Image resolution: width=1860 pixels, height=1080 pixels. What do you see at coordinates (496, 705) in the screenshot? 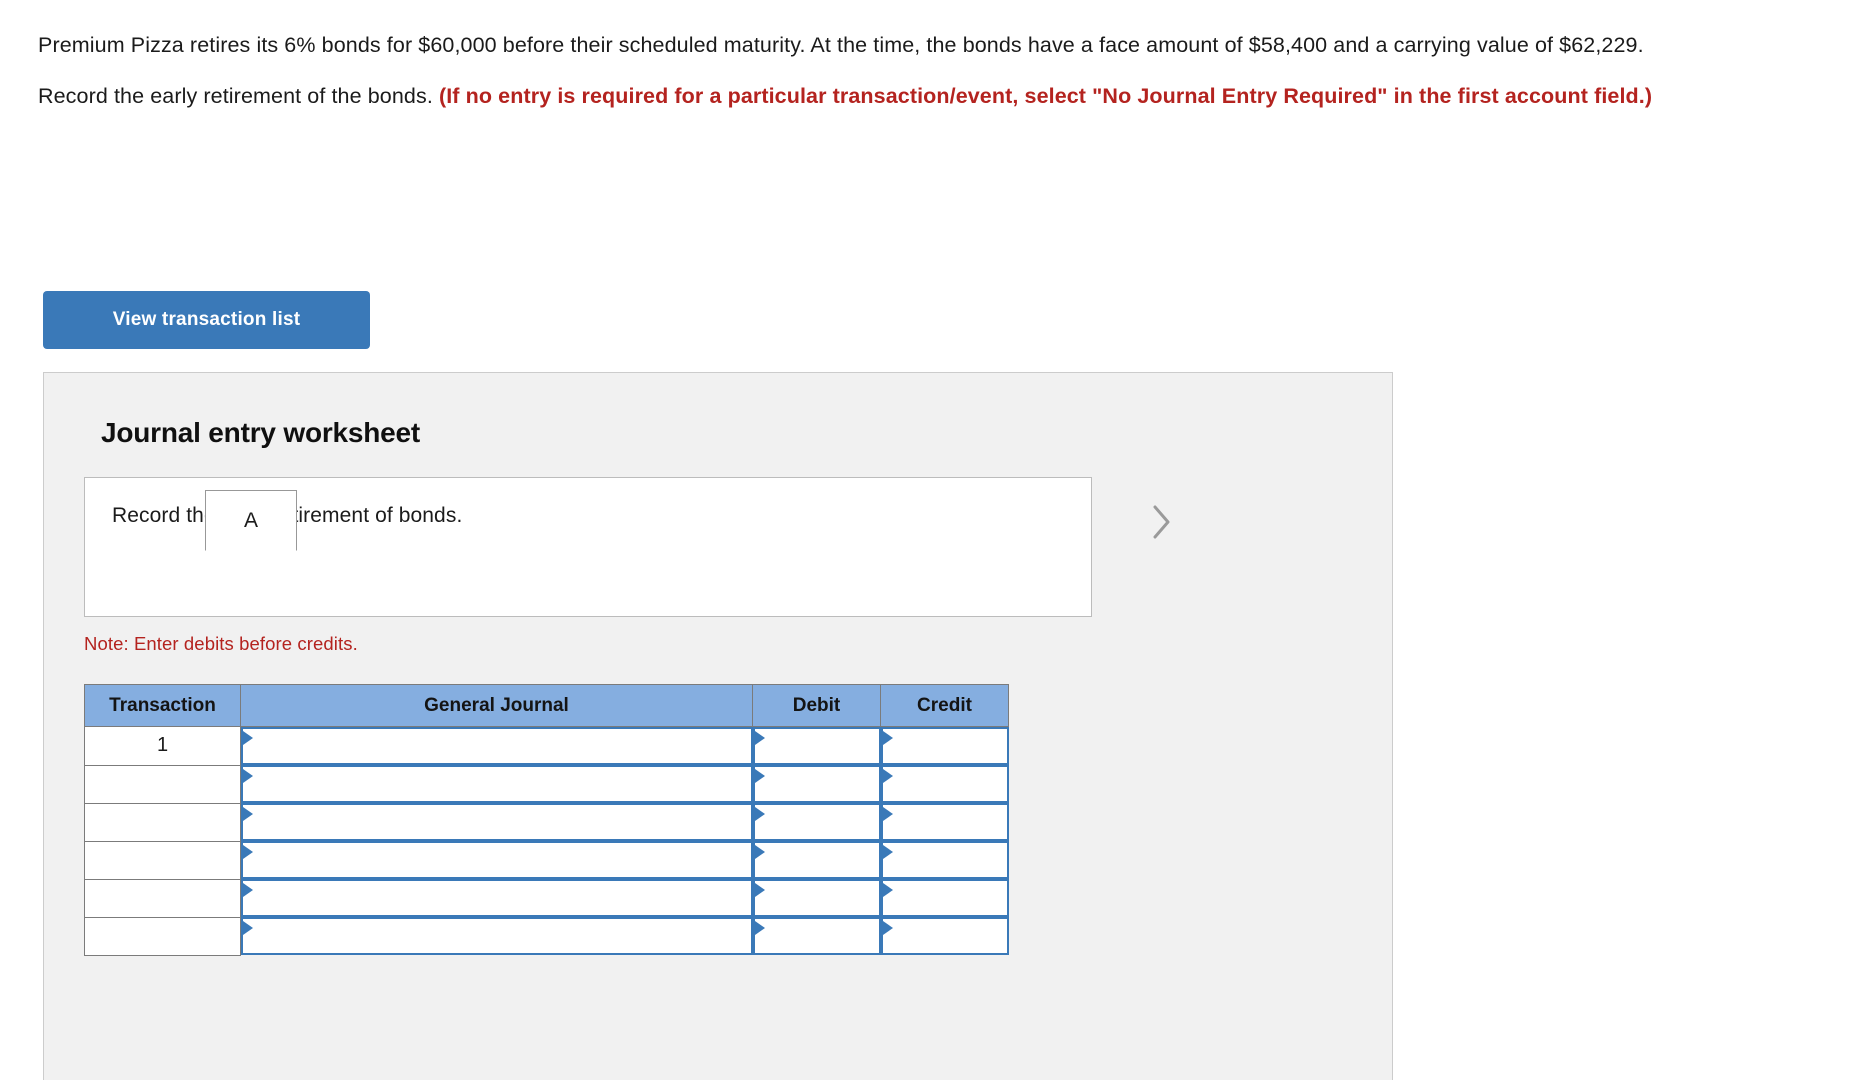
I see `column-header-general-journal: General Journal` at bounding box center [496, 705].